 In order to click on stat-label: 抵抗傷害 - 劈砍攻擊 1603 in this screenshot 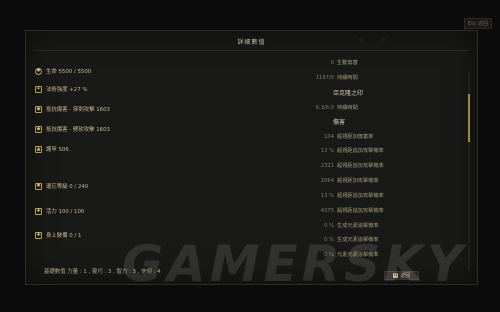, I will do `click(78, 130)`.